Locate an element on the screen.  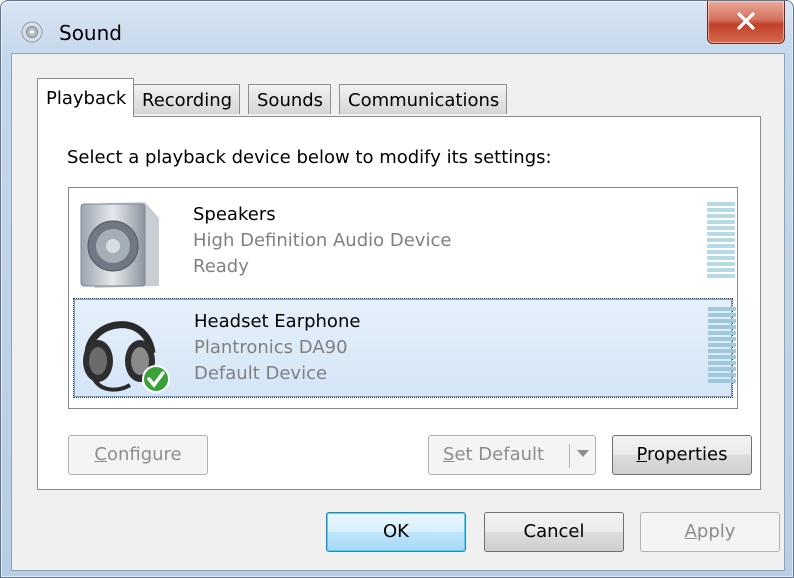
sound-app-icon is located at coordinates (32, 32).